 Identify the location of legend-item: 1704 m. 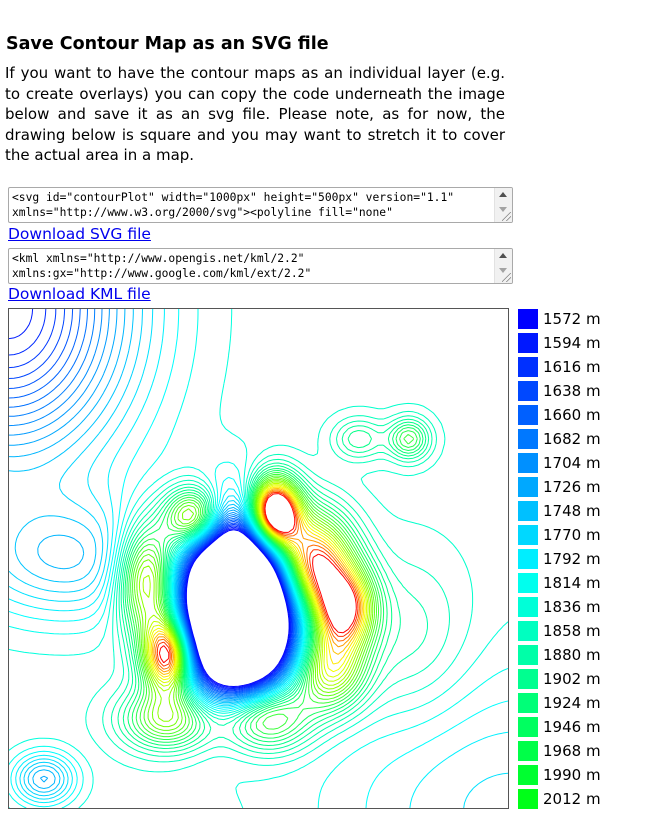
(588, 464).